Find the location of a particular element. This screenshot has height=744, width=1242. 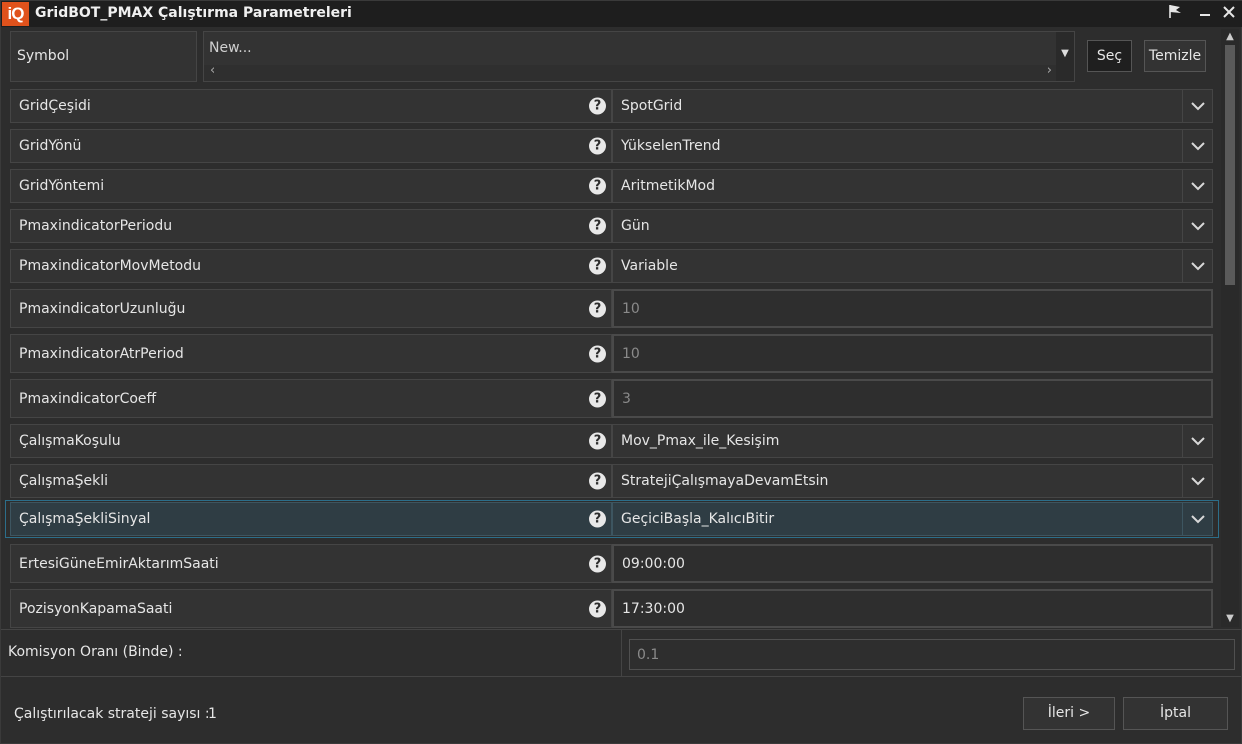

select-symbol-button: Seç is located at coordinates (1109, 56).